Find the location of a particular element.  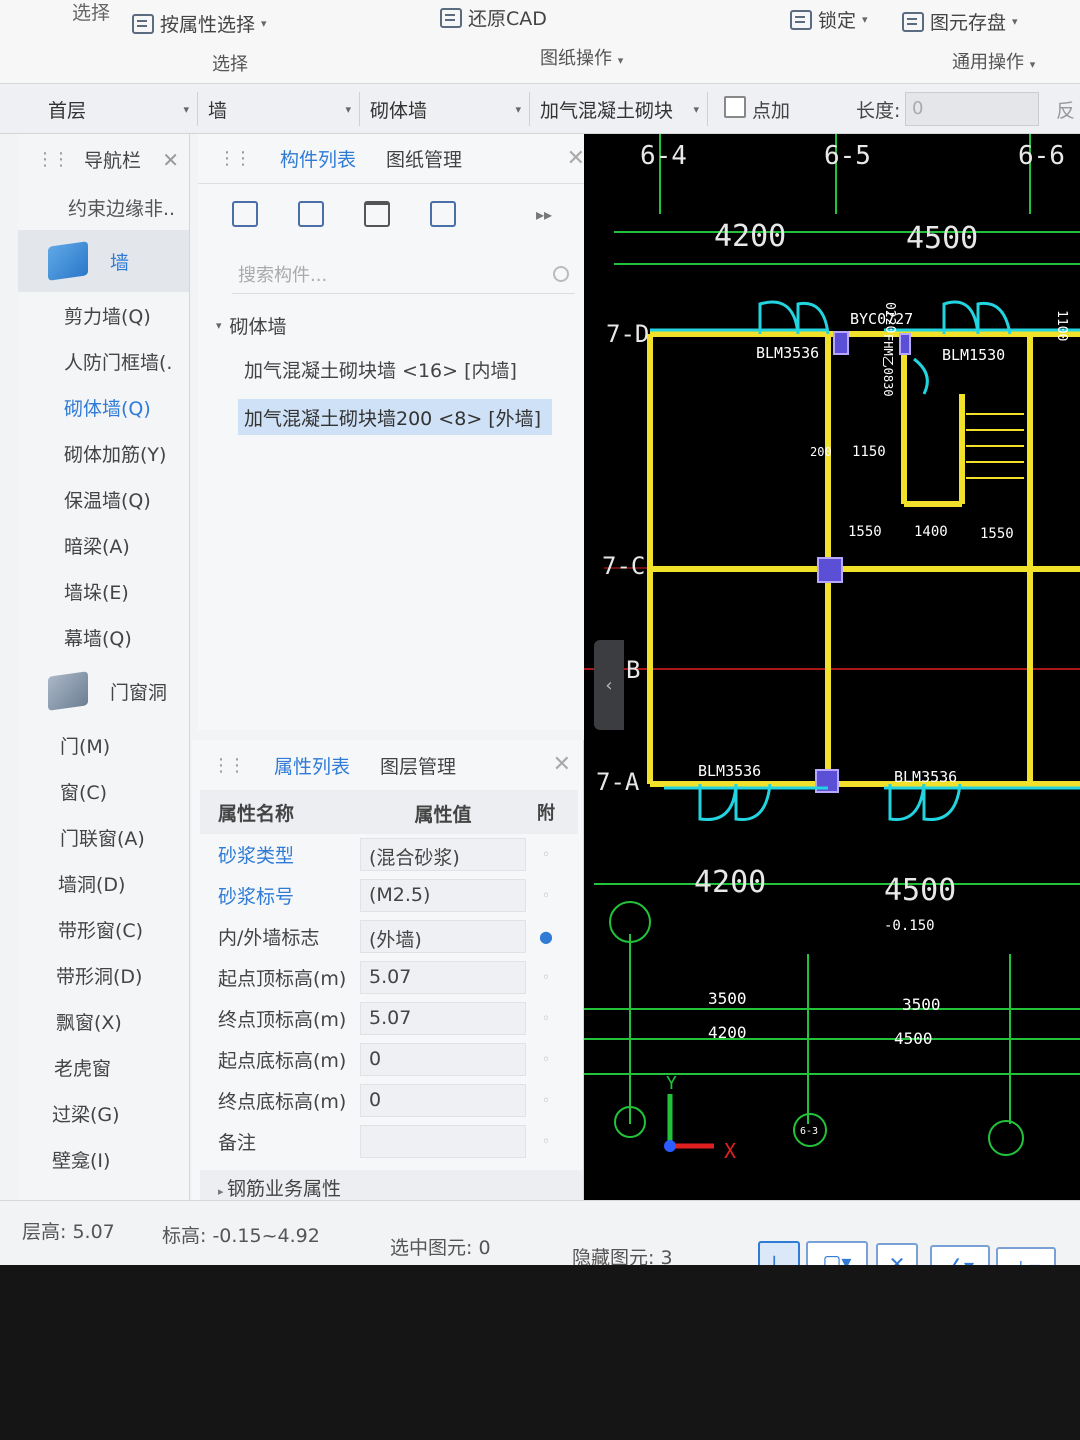

nav-item-niche: 壁龛(I) is located at coordinates (103, 1159).